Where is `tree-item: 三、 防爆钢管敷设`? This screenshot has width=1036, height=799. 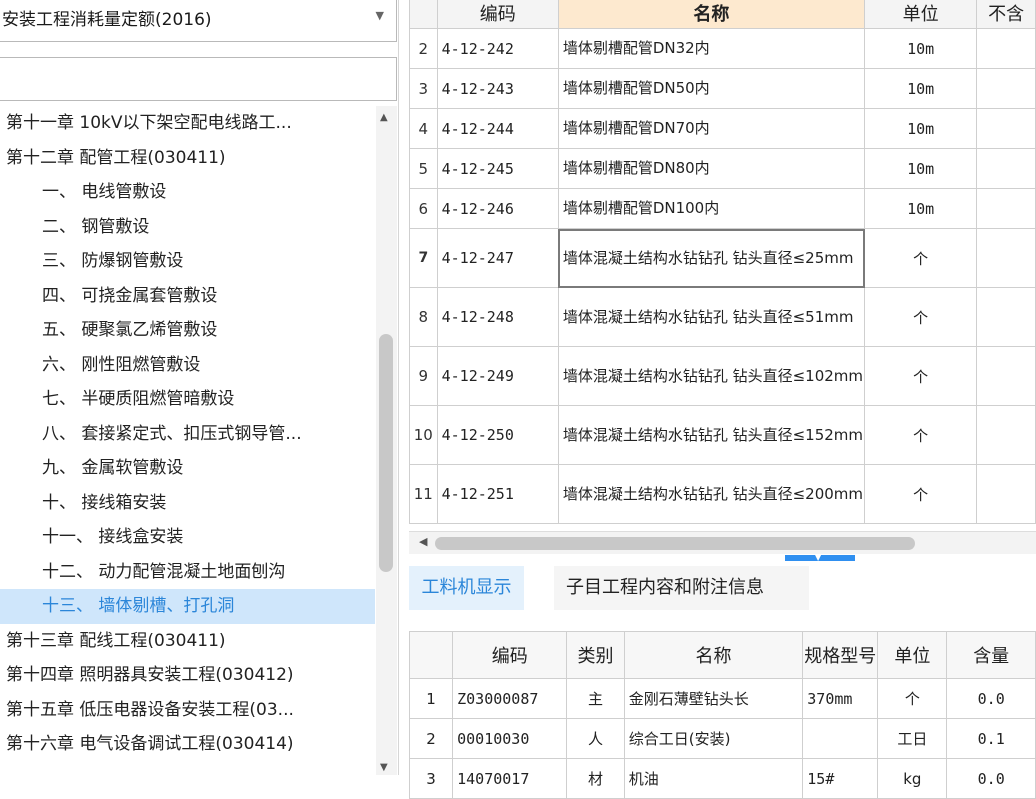
tree-item: 三、 防爆钢管敷设 is located at coordinates (187, 261).